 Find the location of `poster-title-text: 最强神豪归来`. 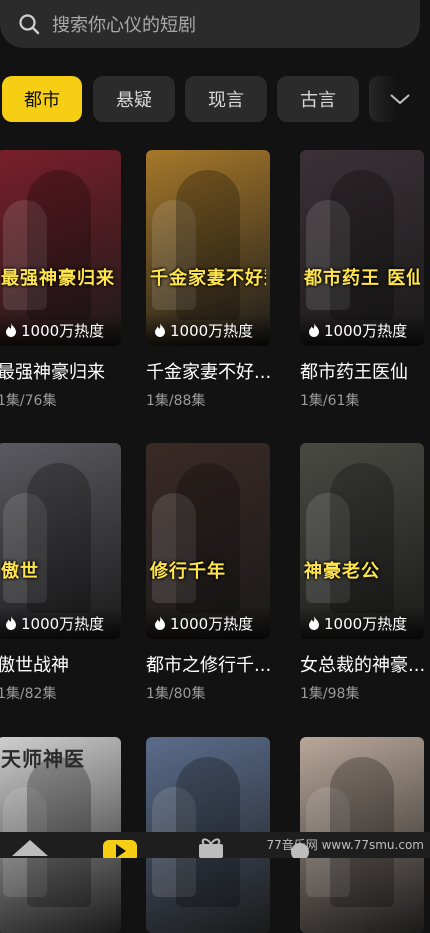

poster-title-text: 最强神豪归来 is located at coordinates (58, 278).